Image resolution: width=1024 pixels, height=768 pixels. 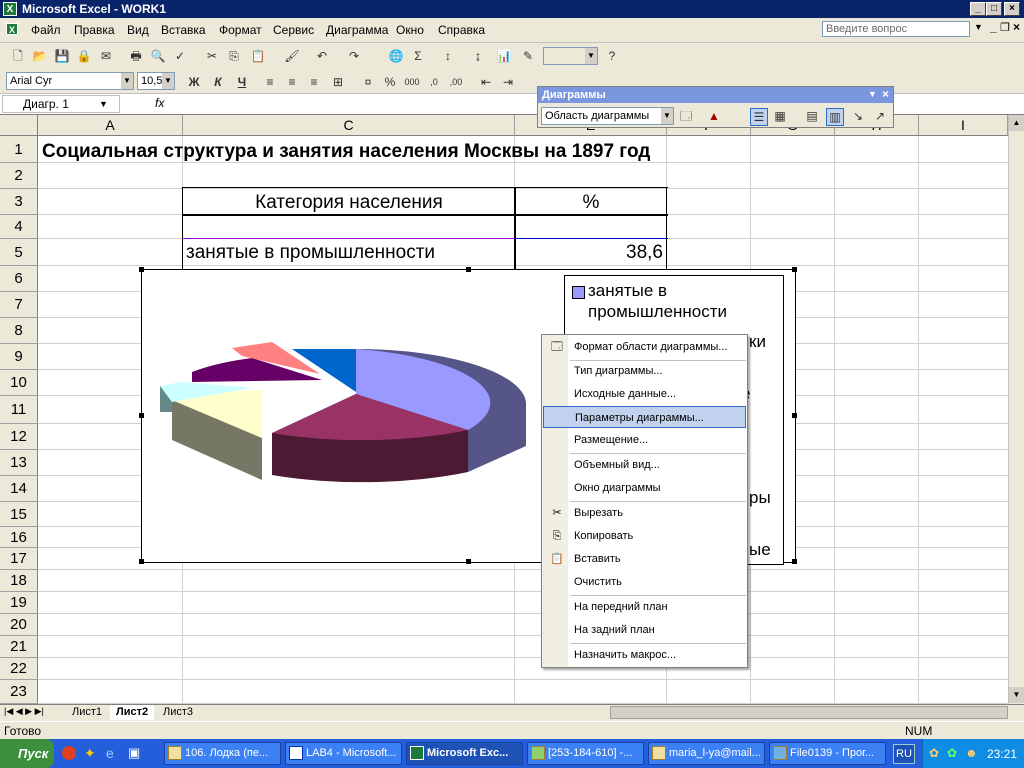 I want to click on sheet-tab-1: Лист1, so click(x=87, y=712).